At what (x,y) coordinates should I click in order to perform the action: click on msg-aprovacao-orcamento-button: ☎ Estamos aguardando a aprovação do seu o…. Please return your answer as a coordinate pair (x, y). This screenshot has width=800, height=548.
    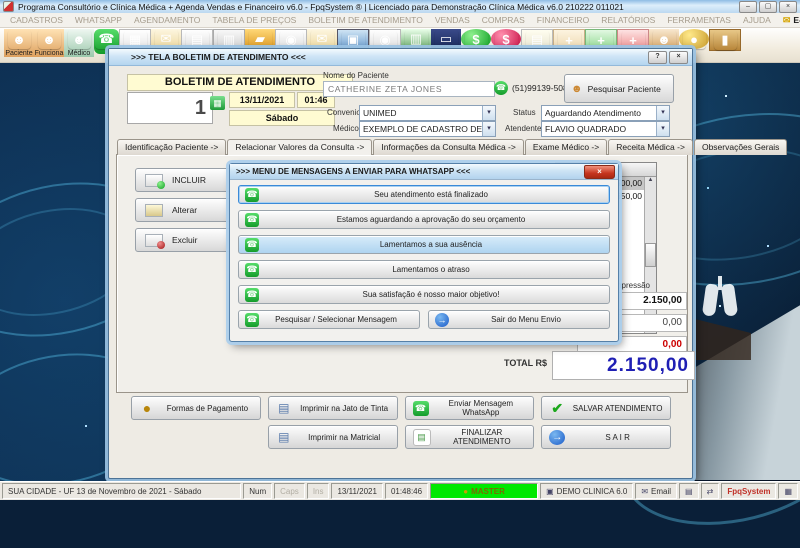
    Looking at the image, I should click on (424, 219).